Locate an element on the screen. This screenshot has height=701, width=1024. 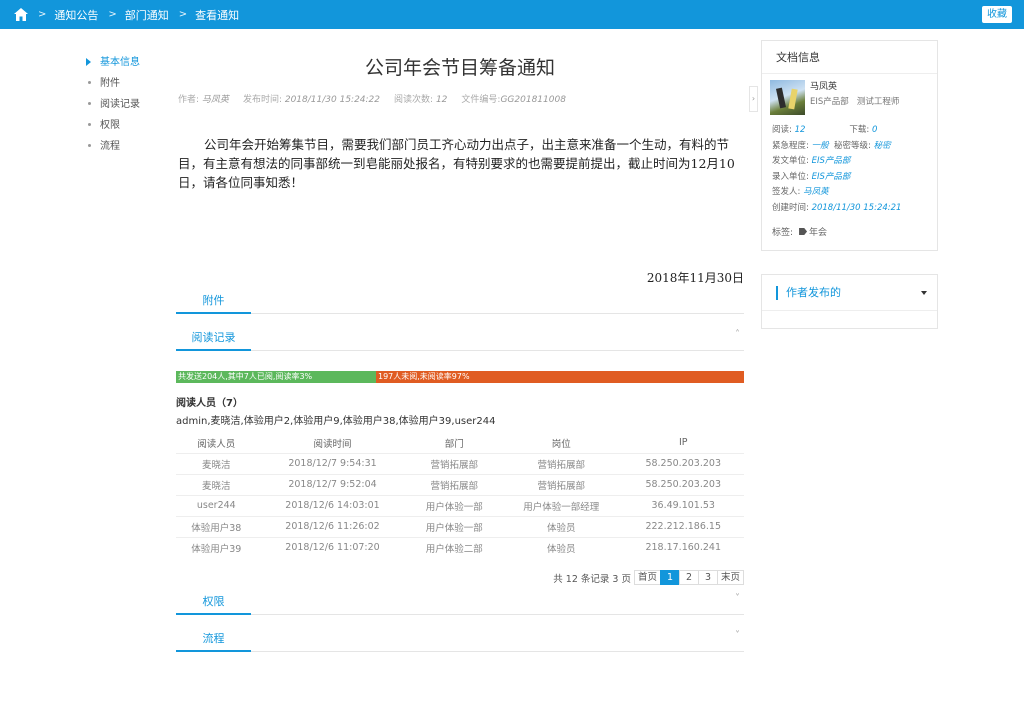
table-cell: 218.17.160.241 is located at coordinates (683, 547).